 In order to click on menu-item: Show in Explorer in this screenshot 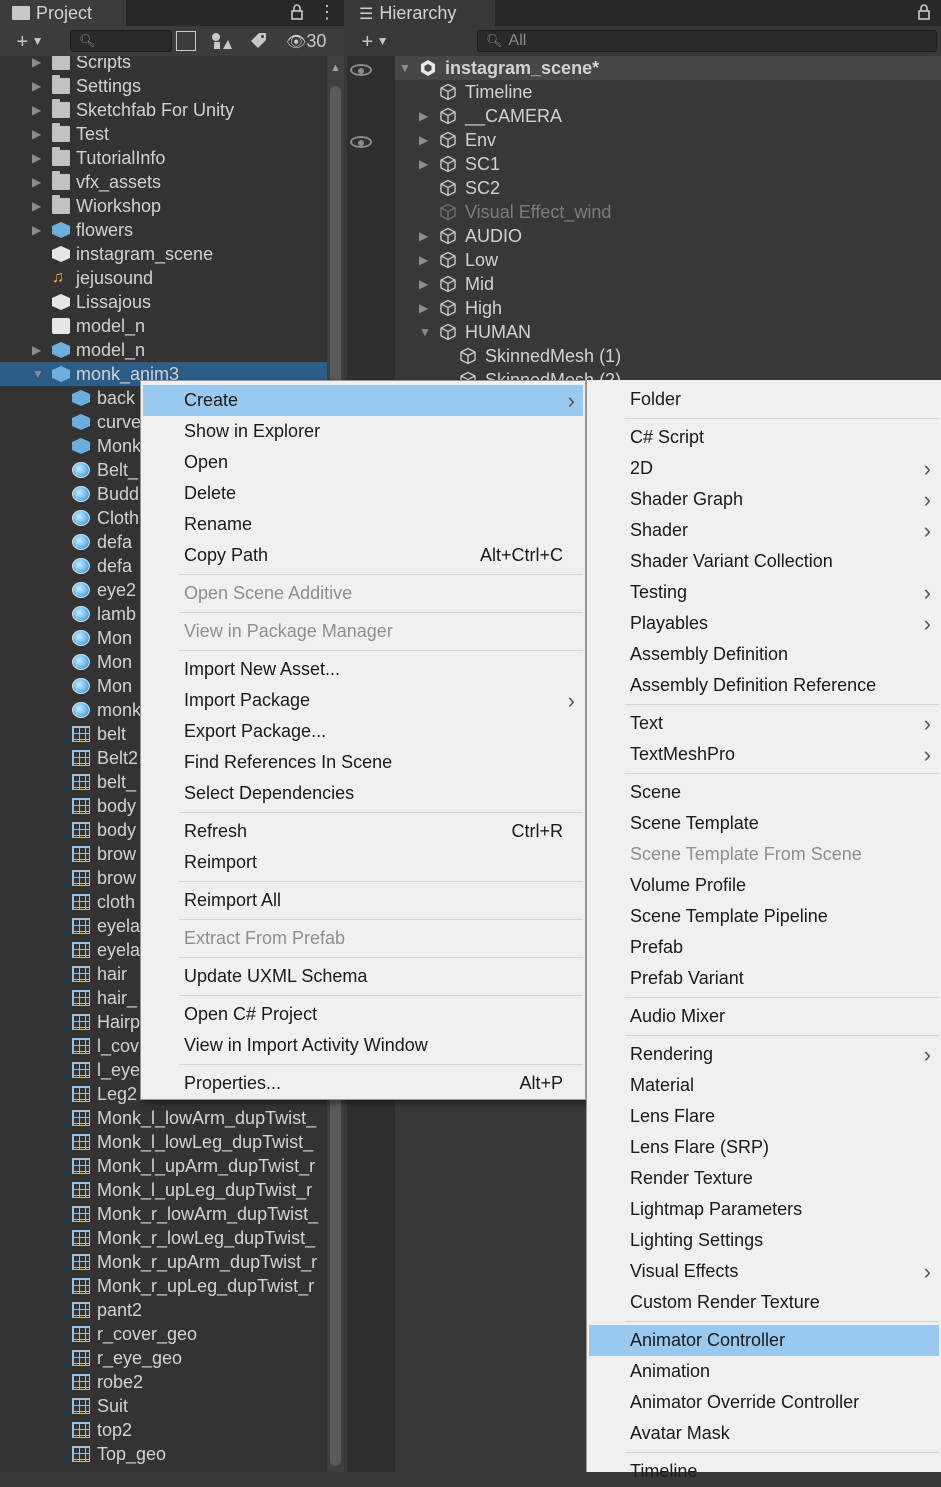, I will do `click(363, 431)`.